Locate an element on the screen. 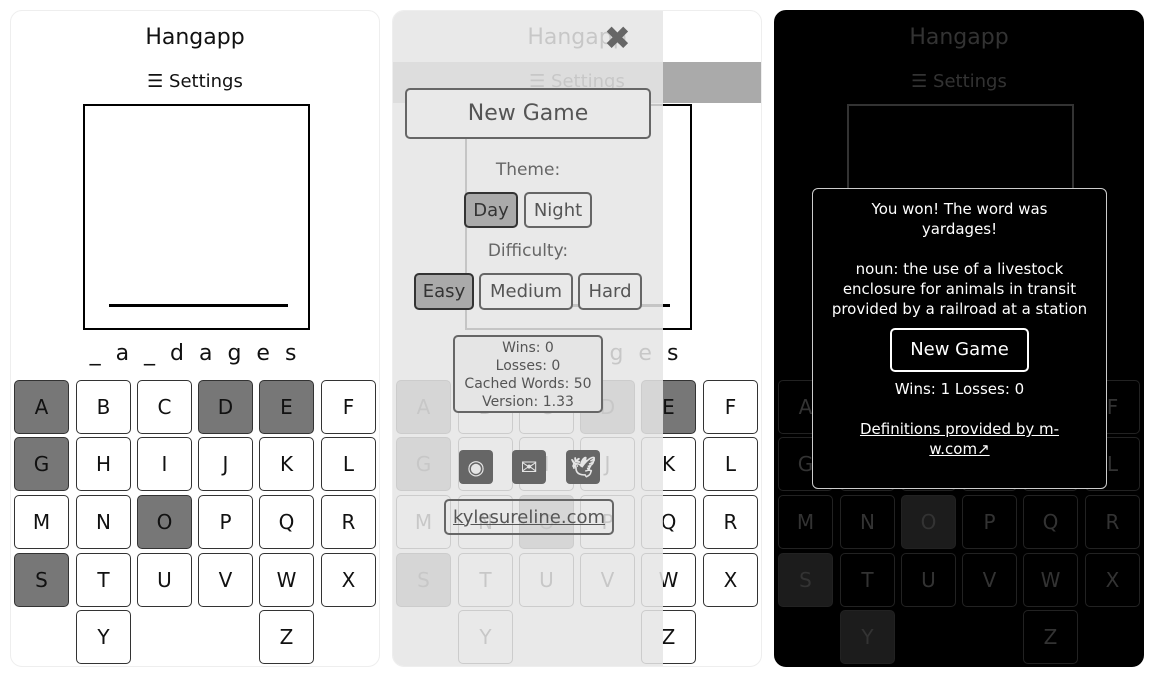  gallows-base is located at coordinates (198, 305).